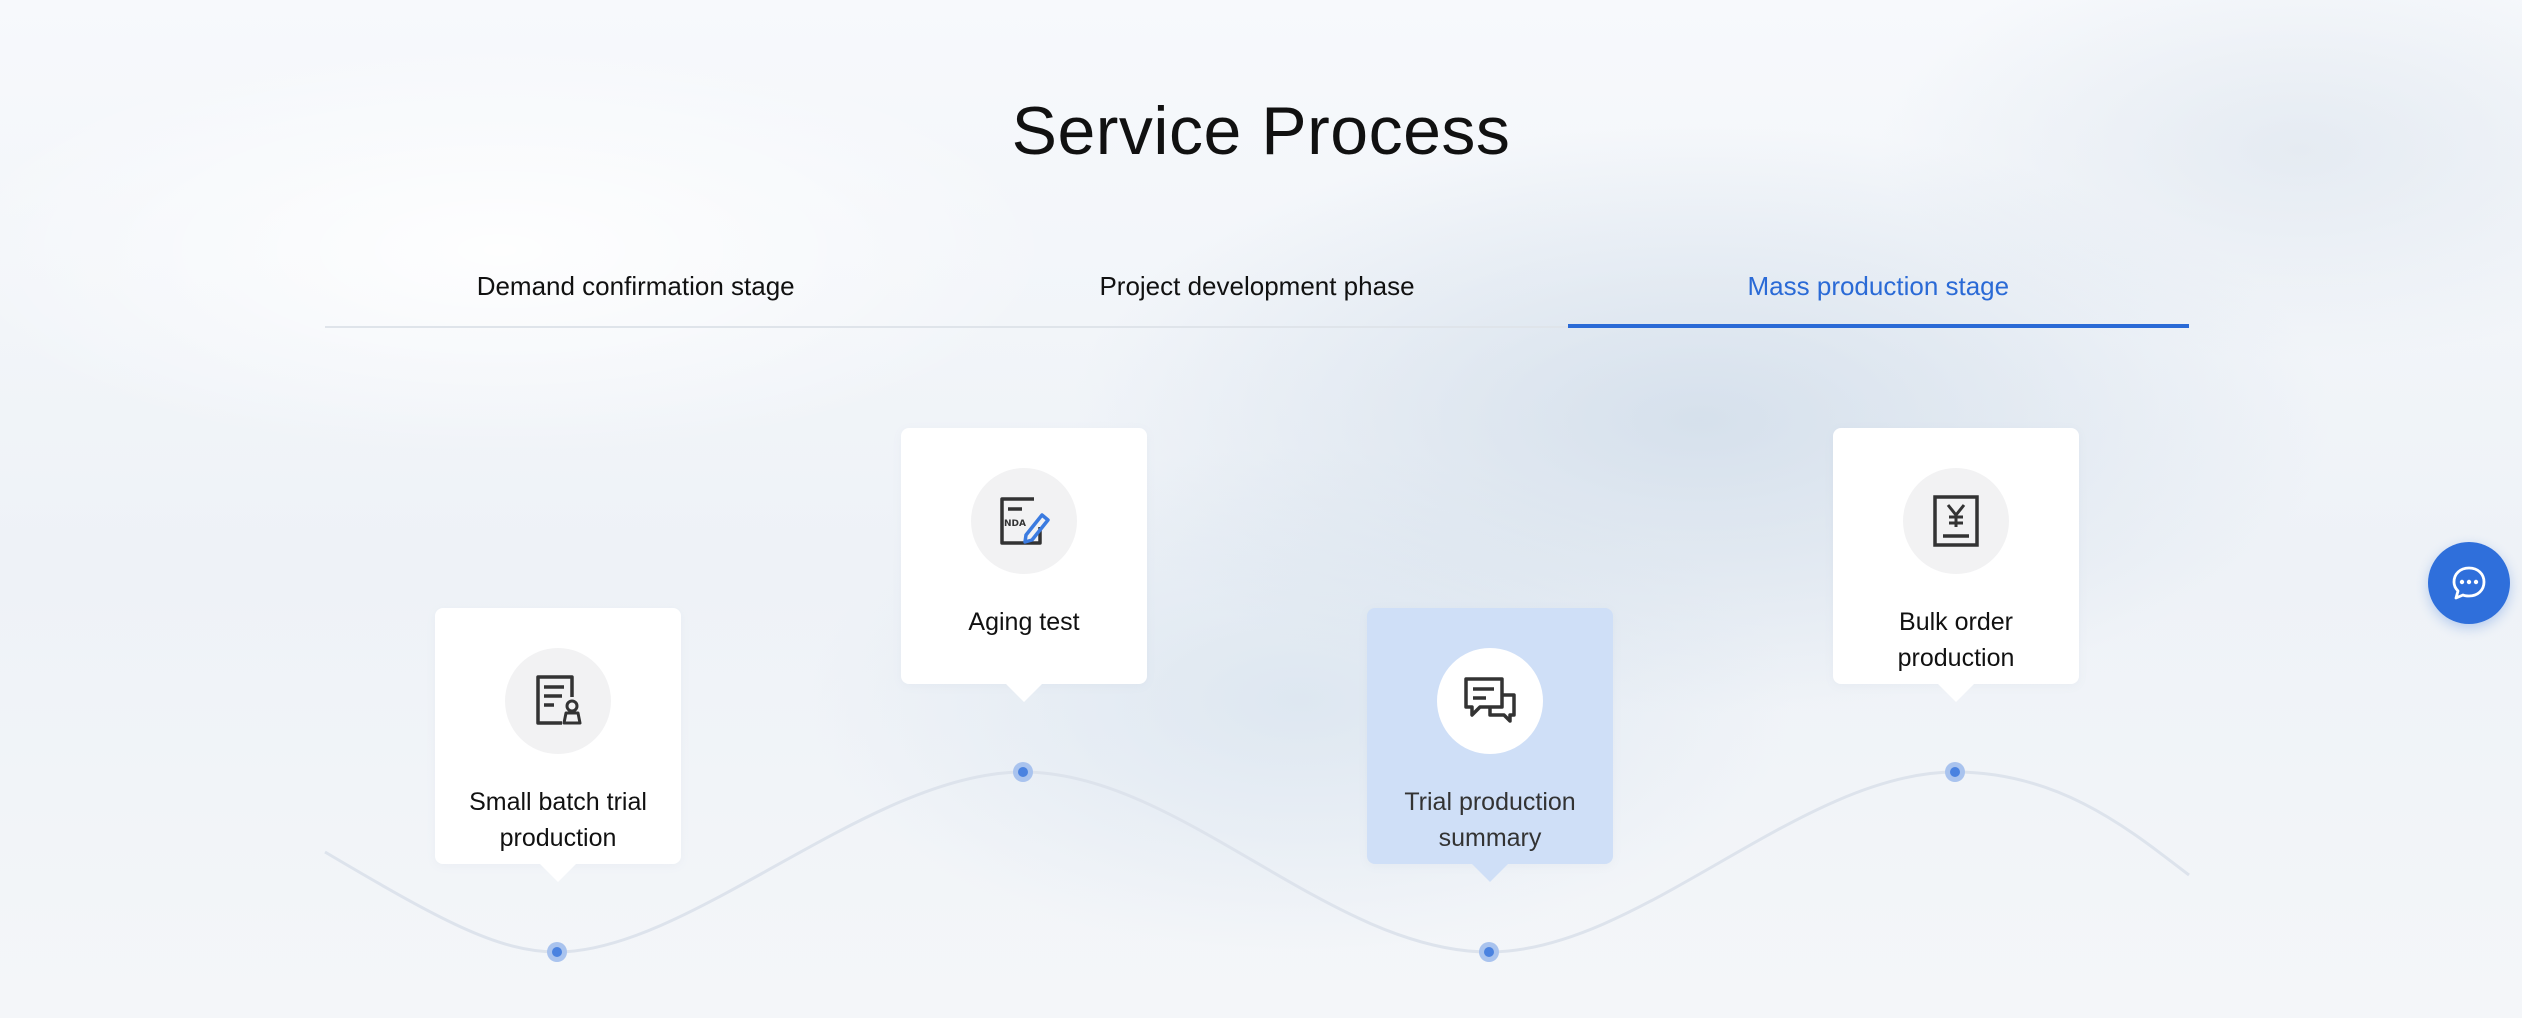  What do you see at coordinates (1261, 131) in the screenshot?
I see `page-title: Service Process` at bounding box center [1261, 131].